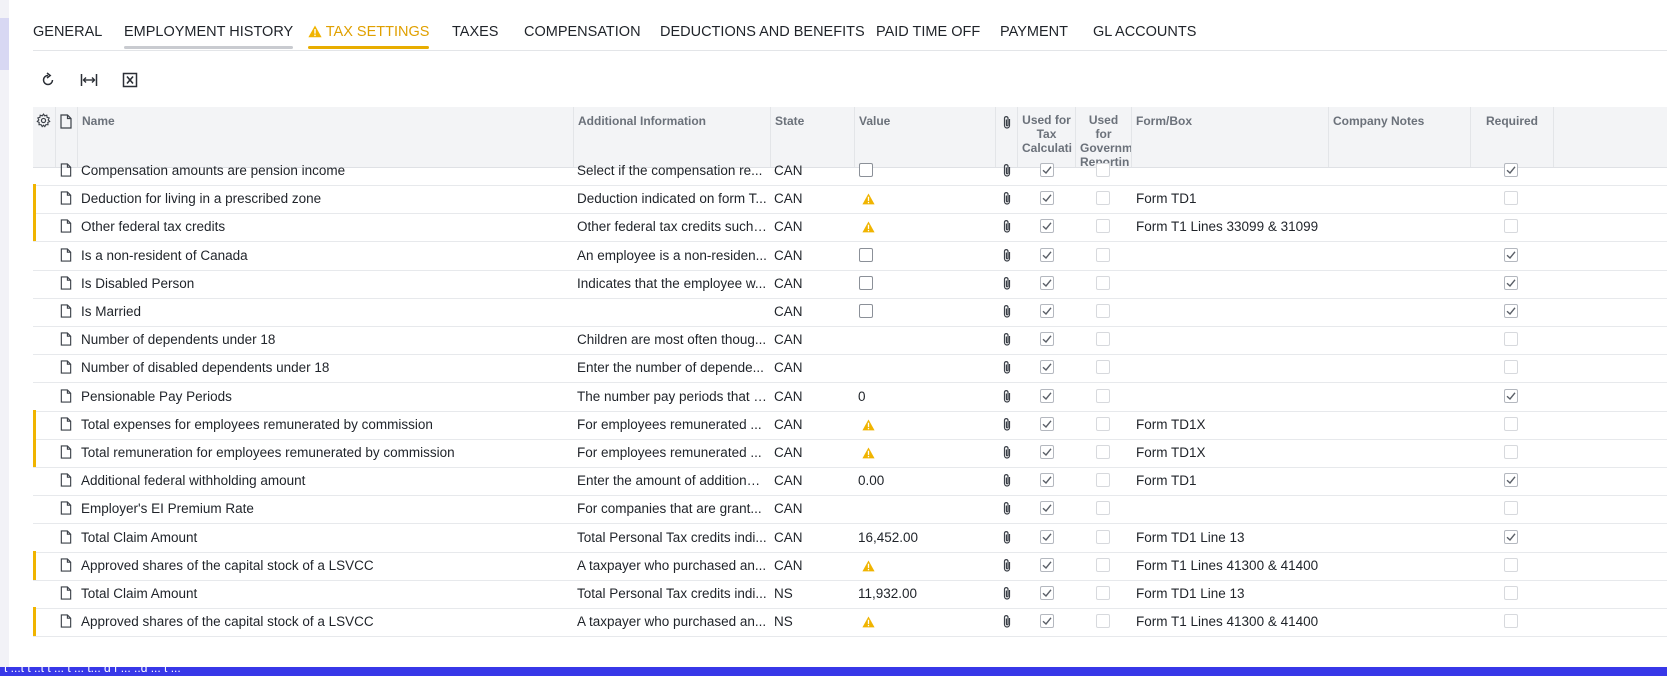 This screenshot has height=676, width=1667. Describe the element at coordinates (928, 32) in the screenshot. I see `tab-paid-time-off: PAID TIME OFF` at that location.